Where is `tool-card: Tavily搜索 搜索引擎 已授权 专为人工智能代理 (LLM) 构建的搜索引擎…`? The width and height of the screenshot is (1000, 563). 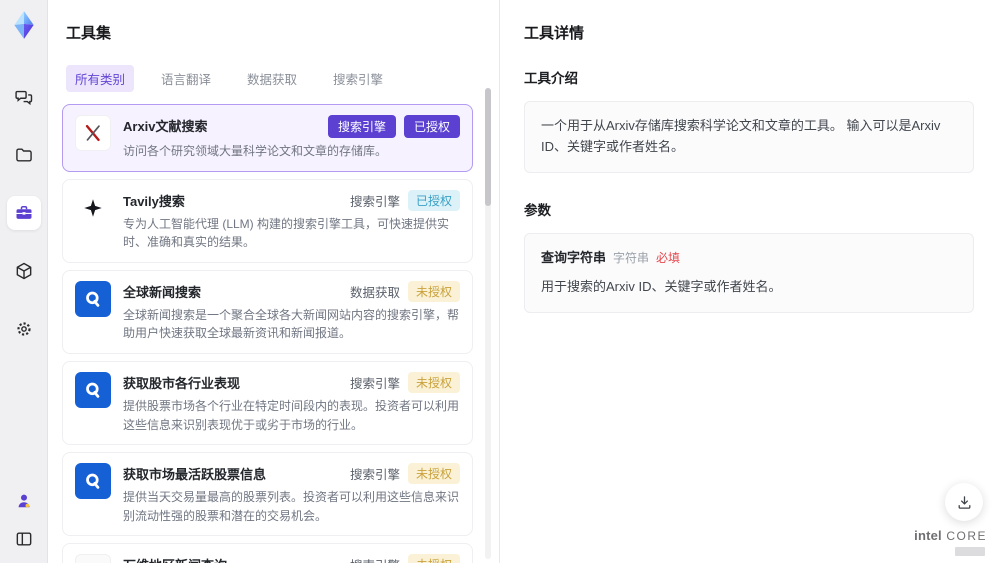 tool-card: Tavily搜索 搜索引擎 已授权 专为人工智能代理 (LLM) 构建的搜索引擎… is located at coordinates (267, 220).